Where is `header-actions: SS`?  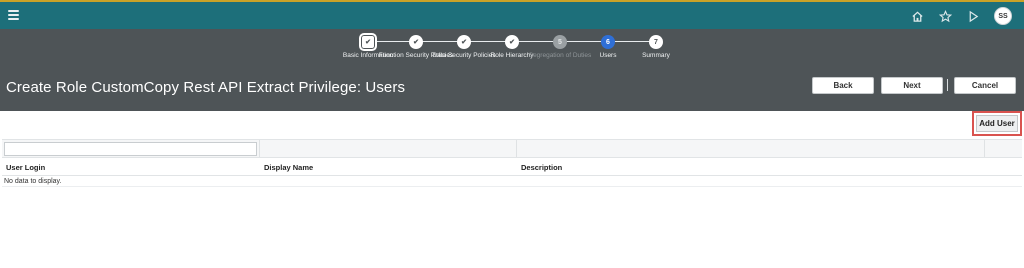 header-actions: SS is located at coordinates (961, 16).